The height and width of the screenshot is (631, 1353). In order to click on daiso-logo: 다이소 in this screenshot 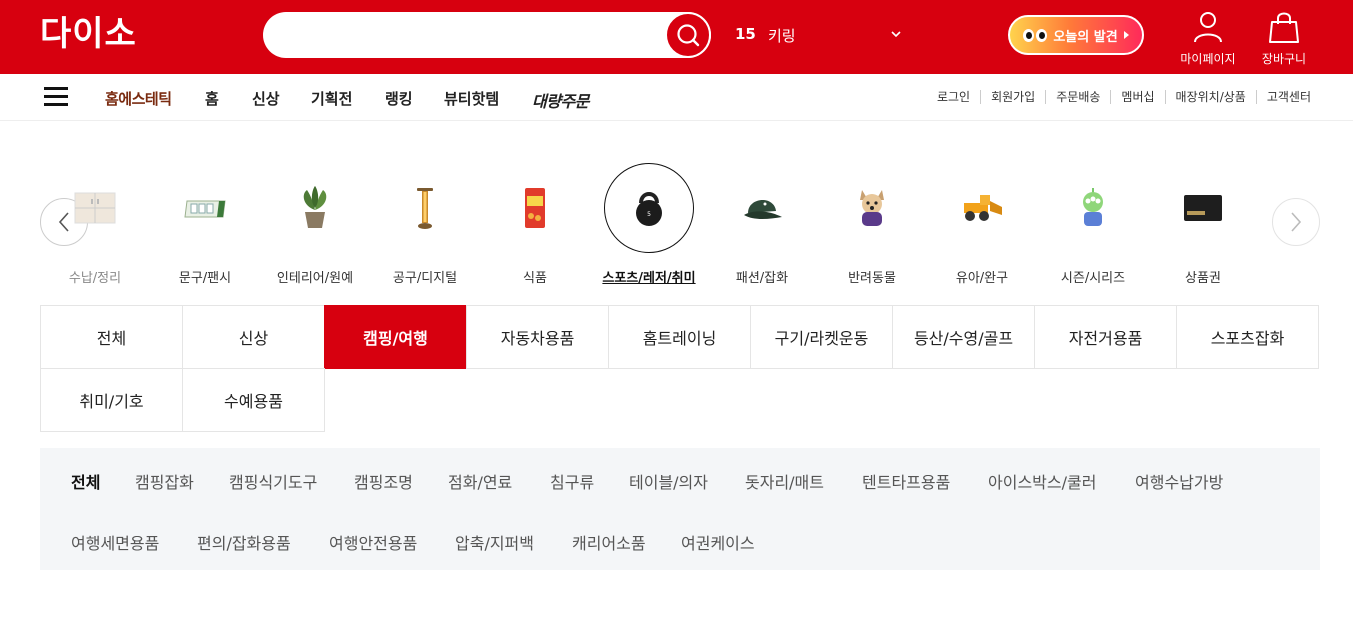, I will do `click(88, 34)`.